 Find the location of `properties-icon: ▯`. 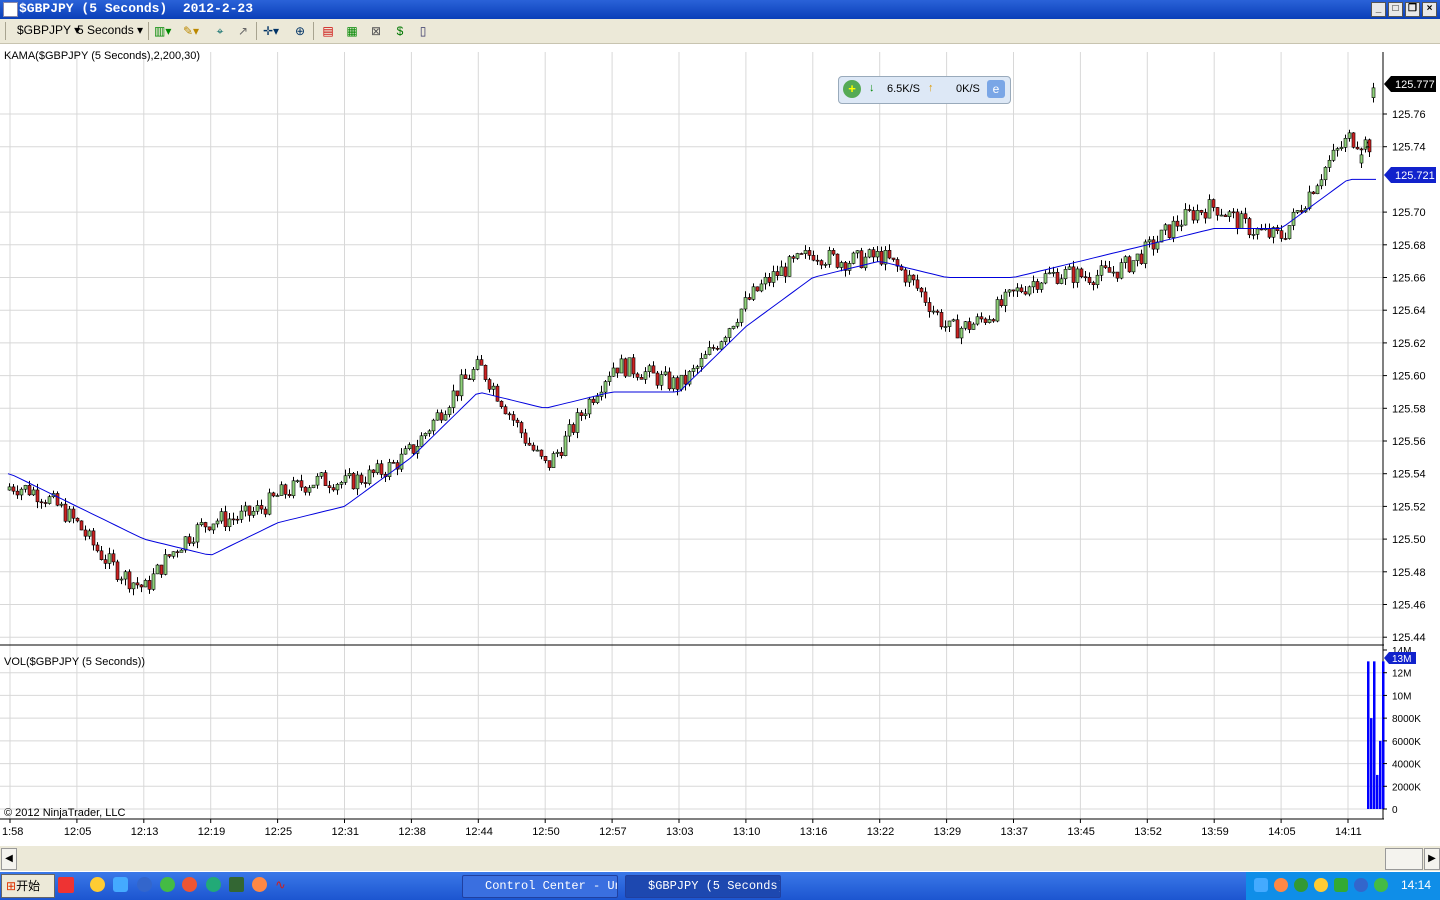

properties-icon: ▯ is located at coordinates (423, 31).